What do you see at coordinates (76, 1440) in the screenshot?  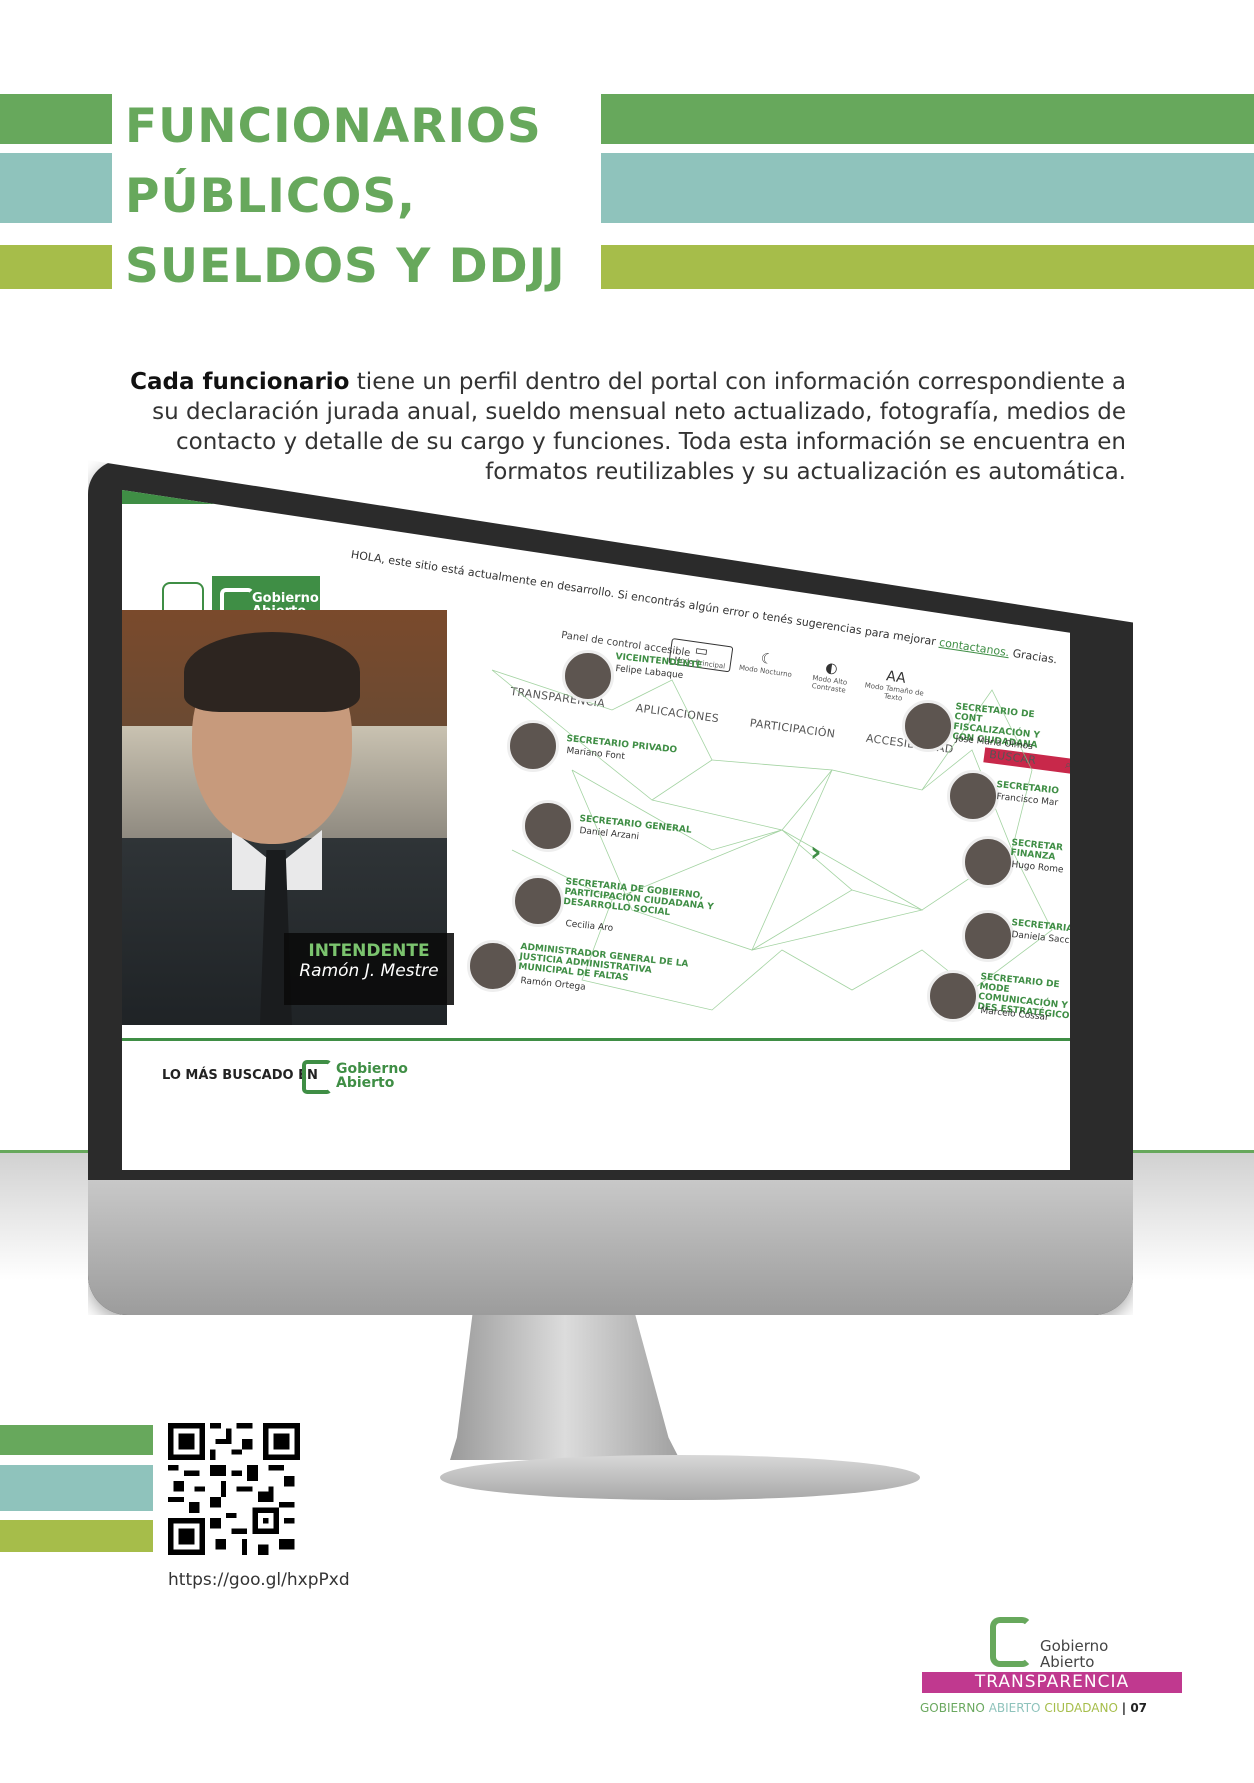 I see `footer-stripe-green` at bounding box center [76, 1440].